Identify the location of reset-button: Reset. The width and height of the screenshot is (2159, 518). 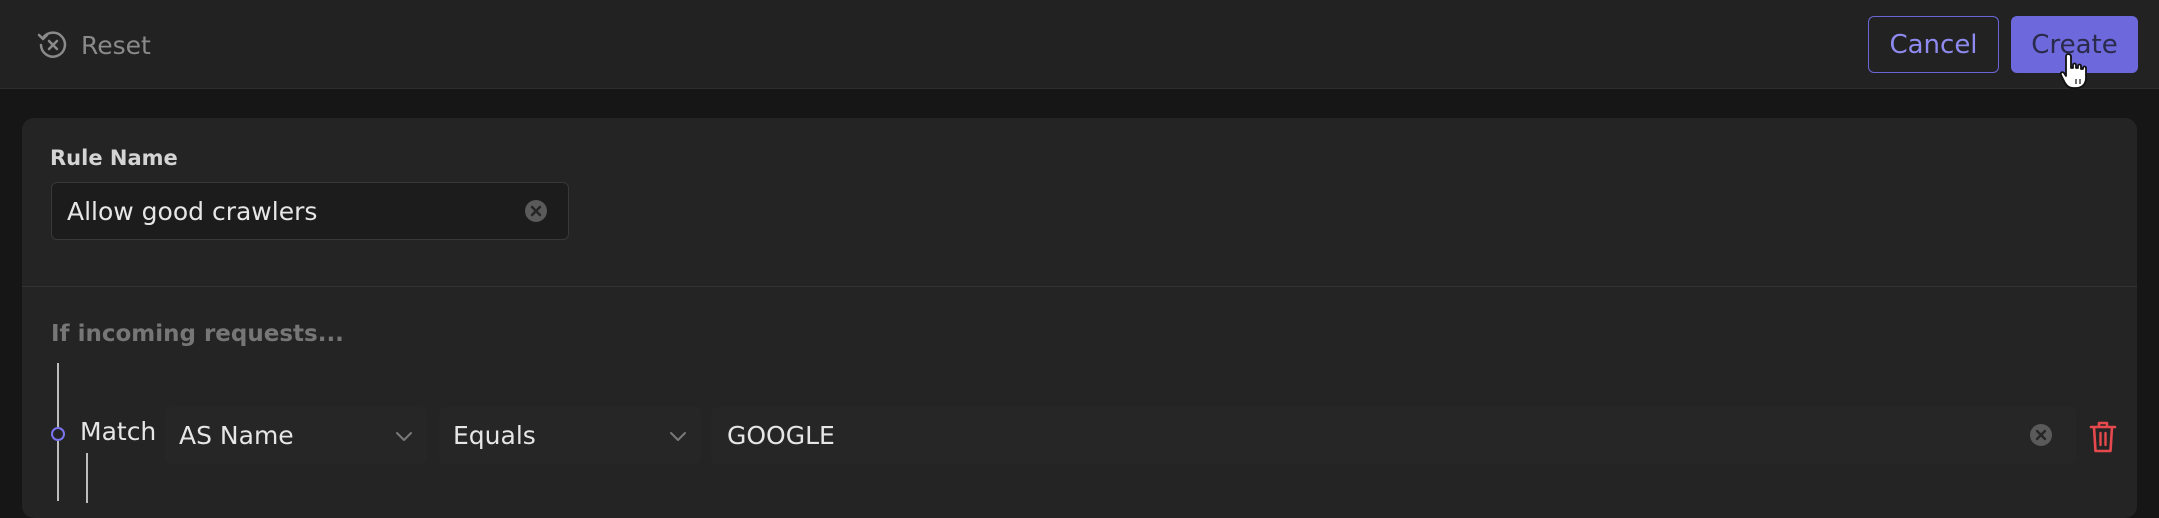
(93, 45).